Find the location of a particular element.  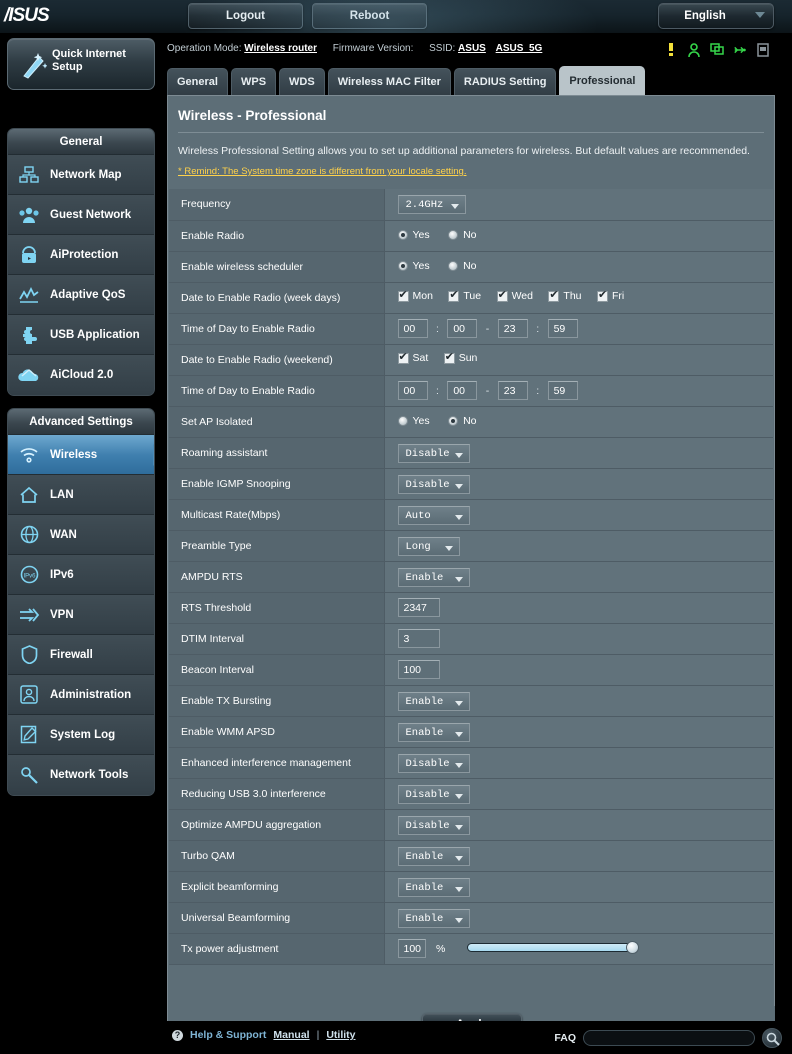

printer-icon is located at coordinates (763, 50).